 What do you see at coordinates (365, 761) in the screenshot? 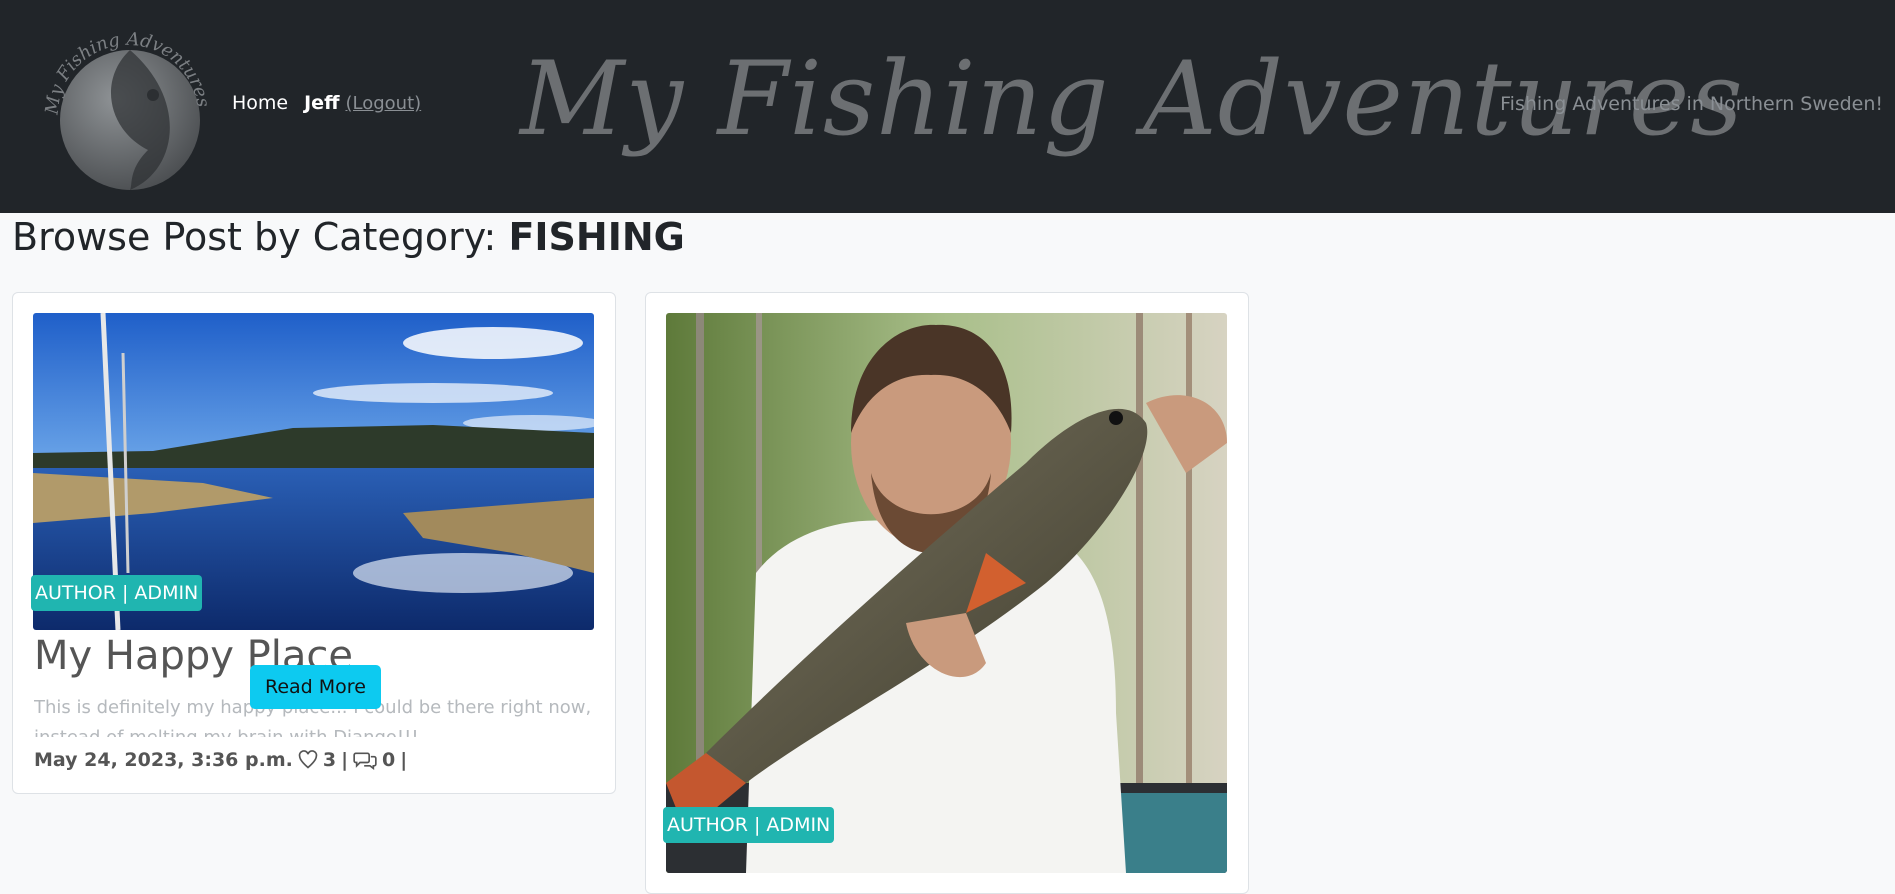
I see `comments-icon` at bounding box center [365, 761].